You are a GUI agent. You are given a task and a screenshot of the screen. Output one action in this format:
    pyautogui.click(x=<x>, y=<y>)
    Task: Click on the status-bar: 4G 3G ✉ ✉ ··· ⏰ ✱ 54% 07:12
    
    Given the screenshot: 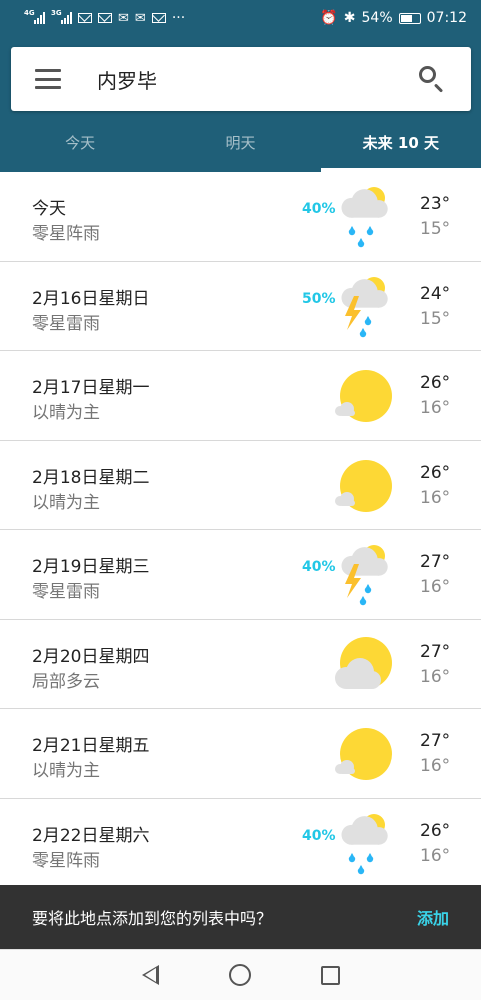 What is the action you would take?
    pyautogui.click(x=240, y=18)
    